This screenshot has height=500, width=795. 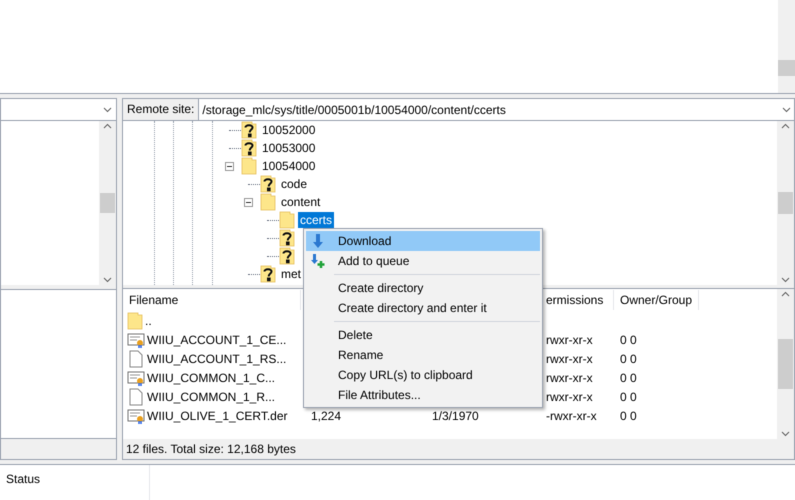 I want to click on column-header: Status, so click(x=75, y=482).